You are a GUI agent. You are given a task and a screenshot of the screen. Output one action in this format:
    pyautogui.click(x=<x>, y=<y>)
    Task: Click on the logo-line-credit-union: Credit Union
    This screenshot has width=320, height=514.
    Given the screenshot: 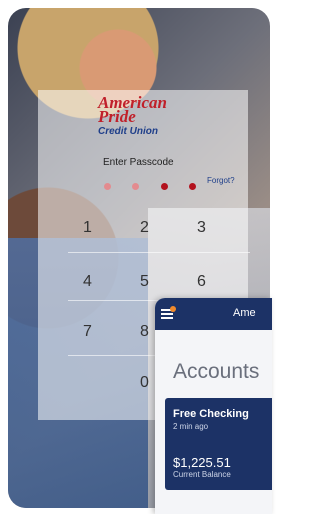 What is the action you would take?
    pyautogui.click(x=128, y=131)
    